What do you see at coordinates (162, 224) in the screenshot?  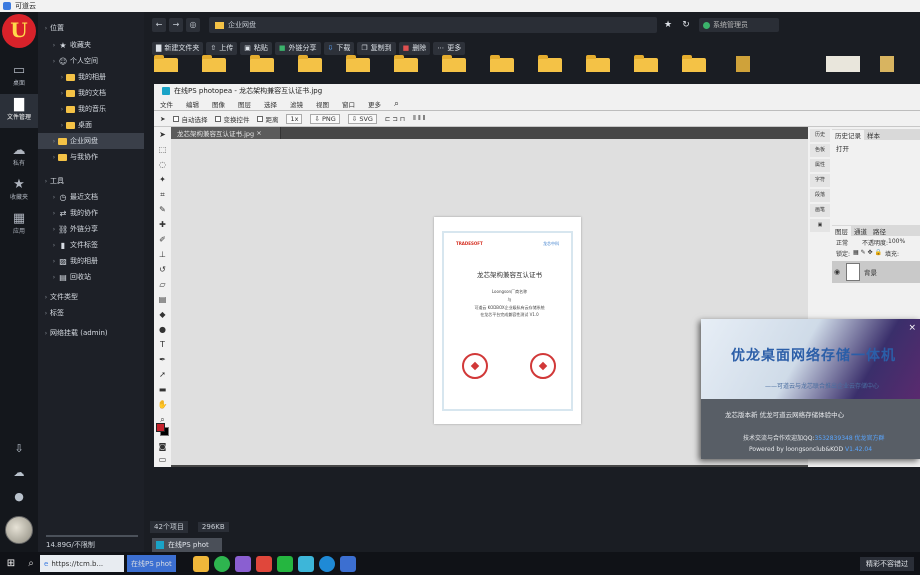 I see `healing-brush-icon: ✚` at bounding box center [162, 224].